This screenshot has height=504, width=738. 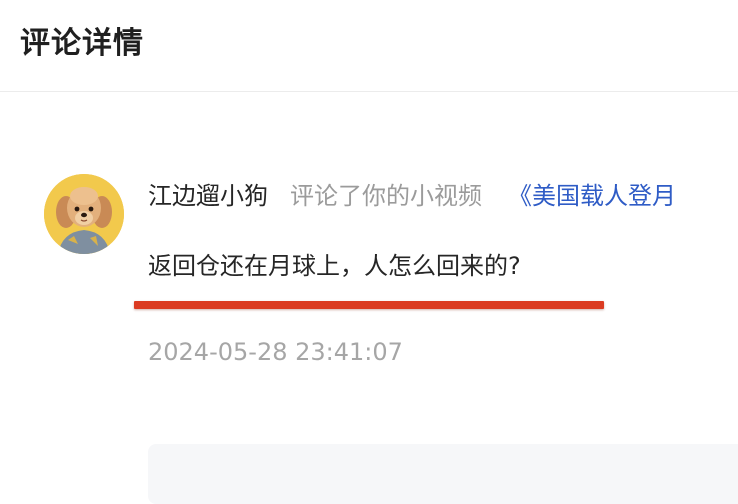 What do you see at coordinates (369, 305) in the screenshot?
I see `highlight-underline` at bounding box center [369, 305].